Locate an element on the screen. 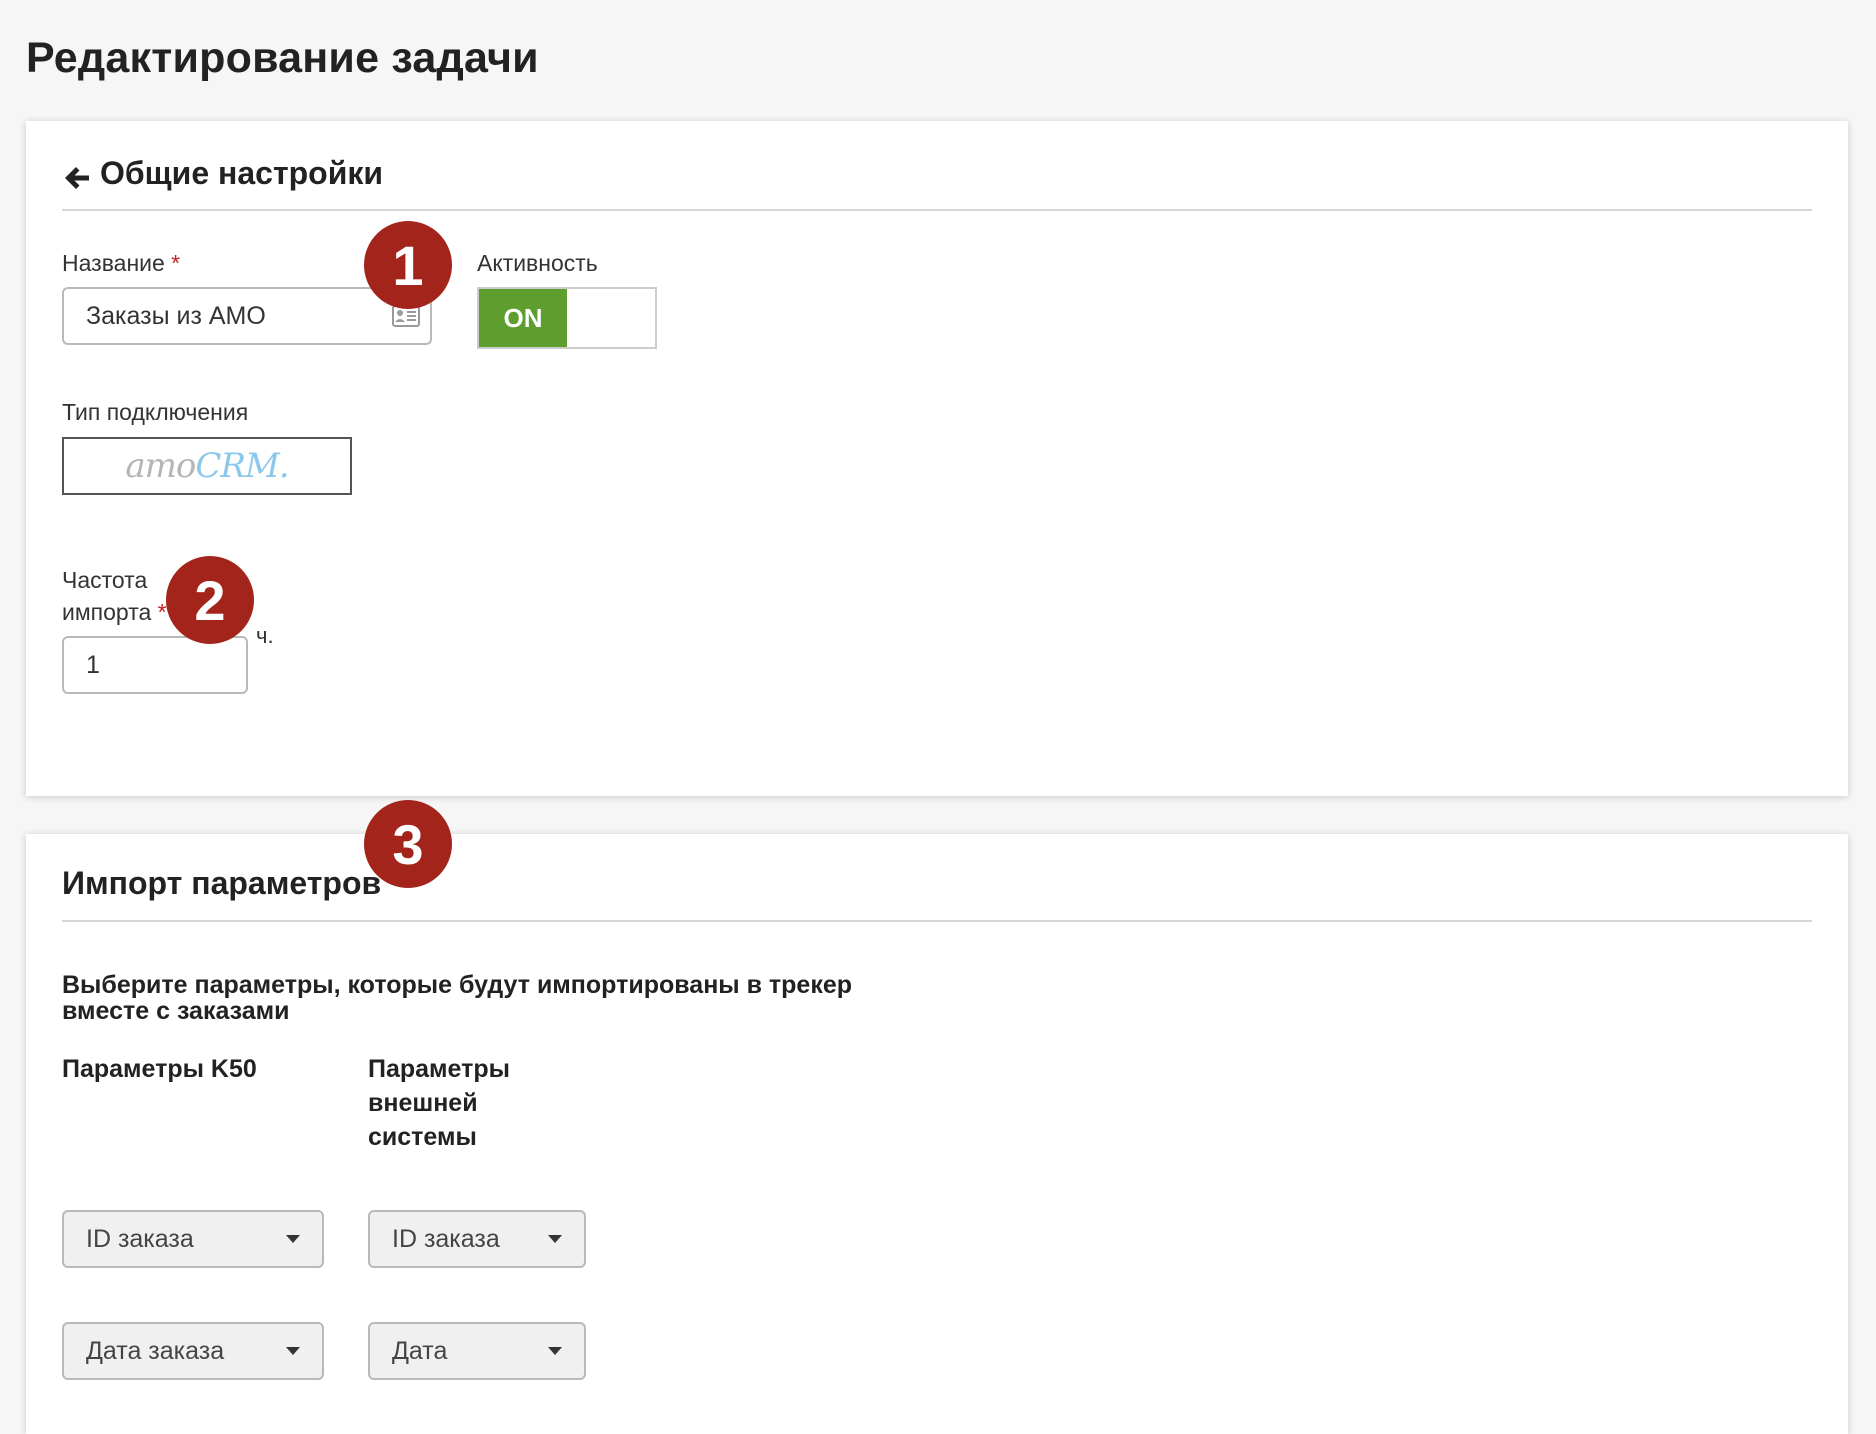  connection-type-selector: amoCRM. is located at coordinates (207, 466).